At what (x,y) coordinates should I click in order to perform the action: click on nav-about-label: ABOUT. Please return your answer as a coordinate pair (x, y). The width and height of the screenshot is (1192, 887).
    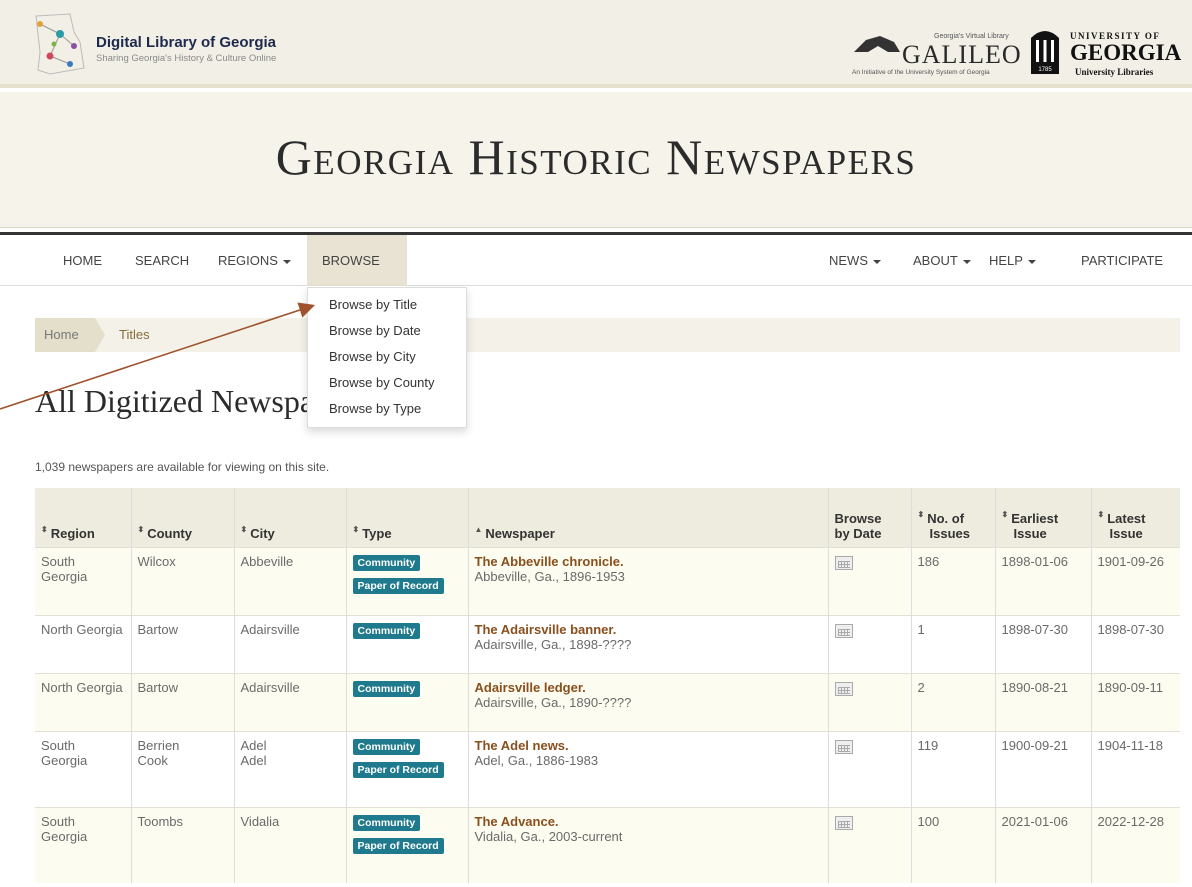
    Looking at the image, I should click on (935, 260).